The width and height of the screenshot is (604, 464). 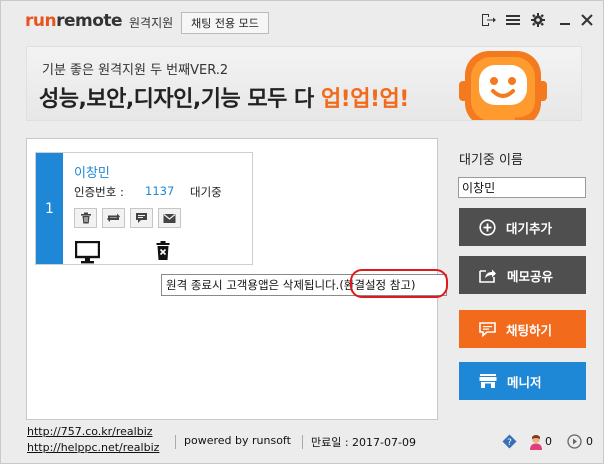 I want to click on memo-share-label: 메모공유, so click(x=530, y=276).